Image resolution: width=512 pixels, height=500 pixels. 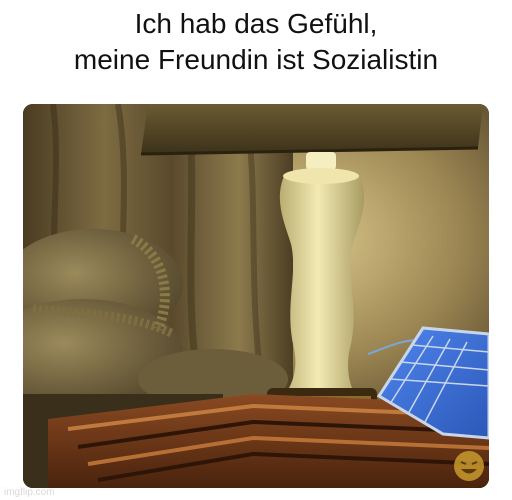 I want to click on laughing-face-icon, so click(x=469, y=466).